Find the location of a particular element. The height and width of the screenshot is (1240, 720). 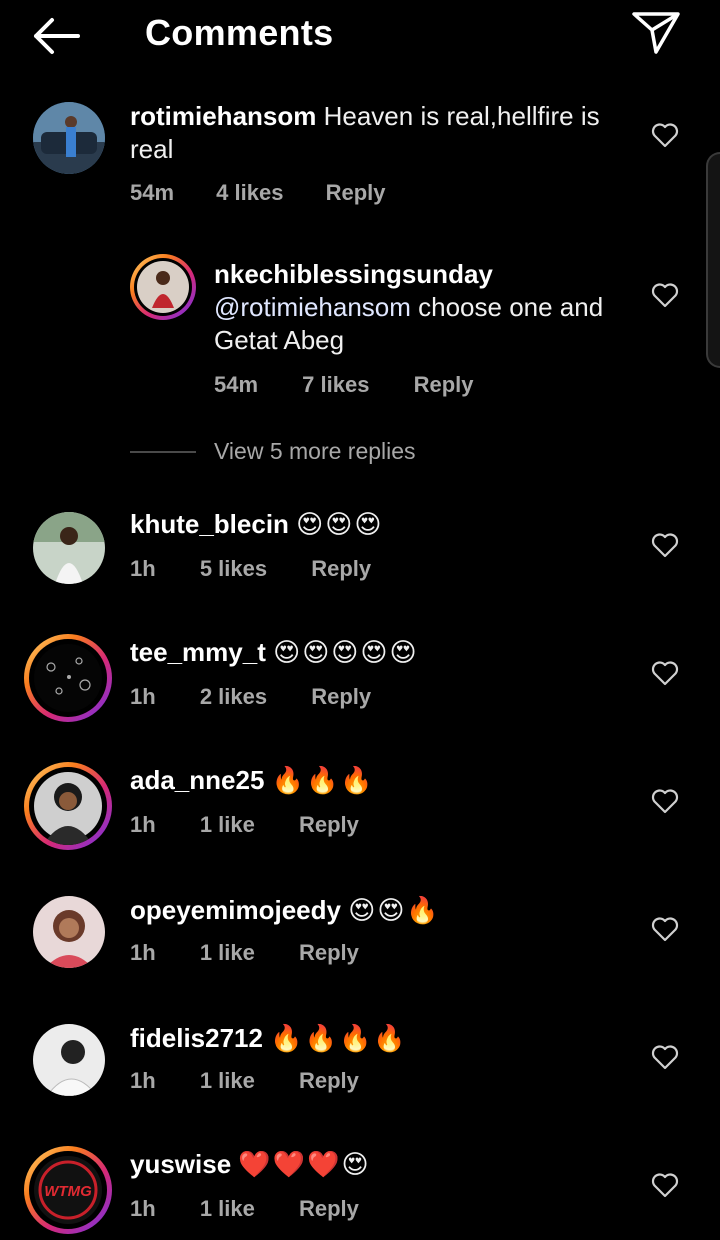

comment-username: fidelis2712 is located at coordinates (196, 1038).